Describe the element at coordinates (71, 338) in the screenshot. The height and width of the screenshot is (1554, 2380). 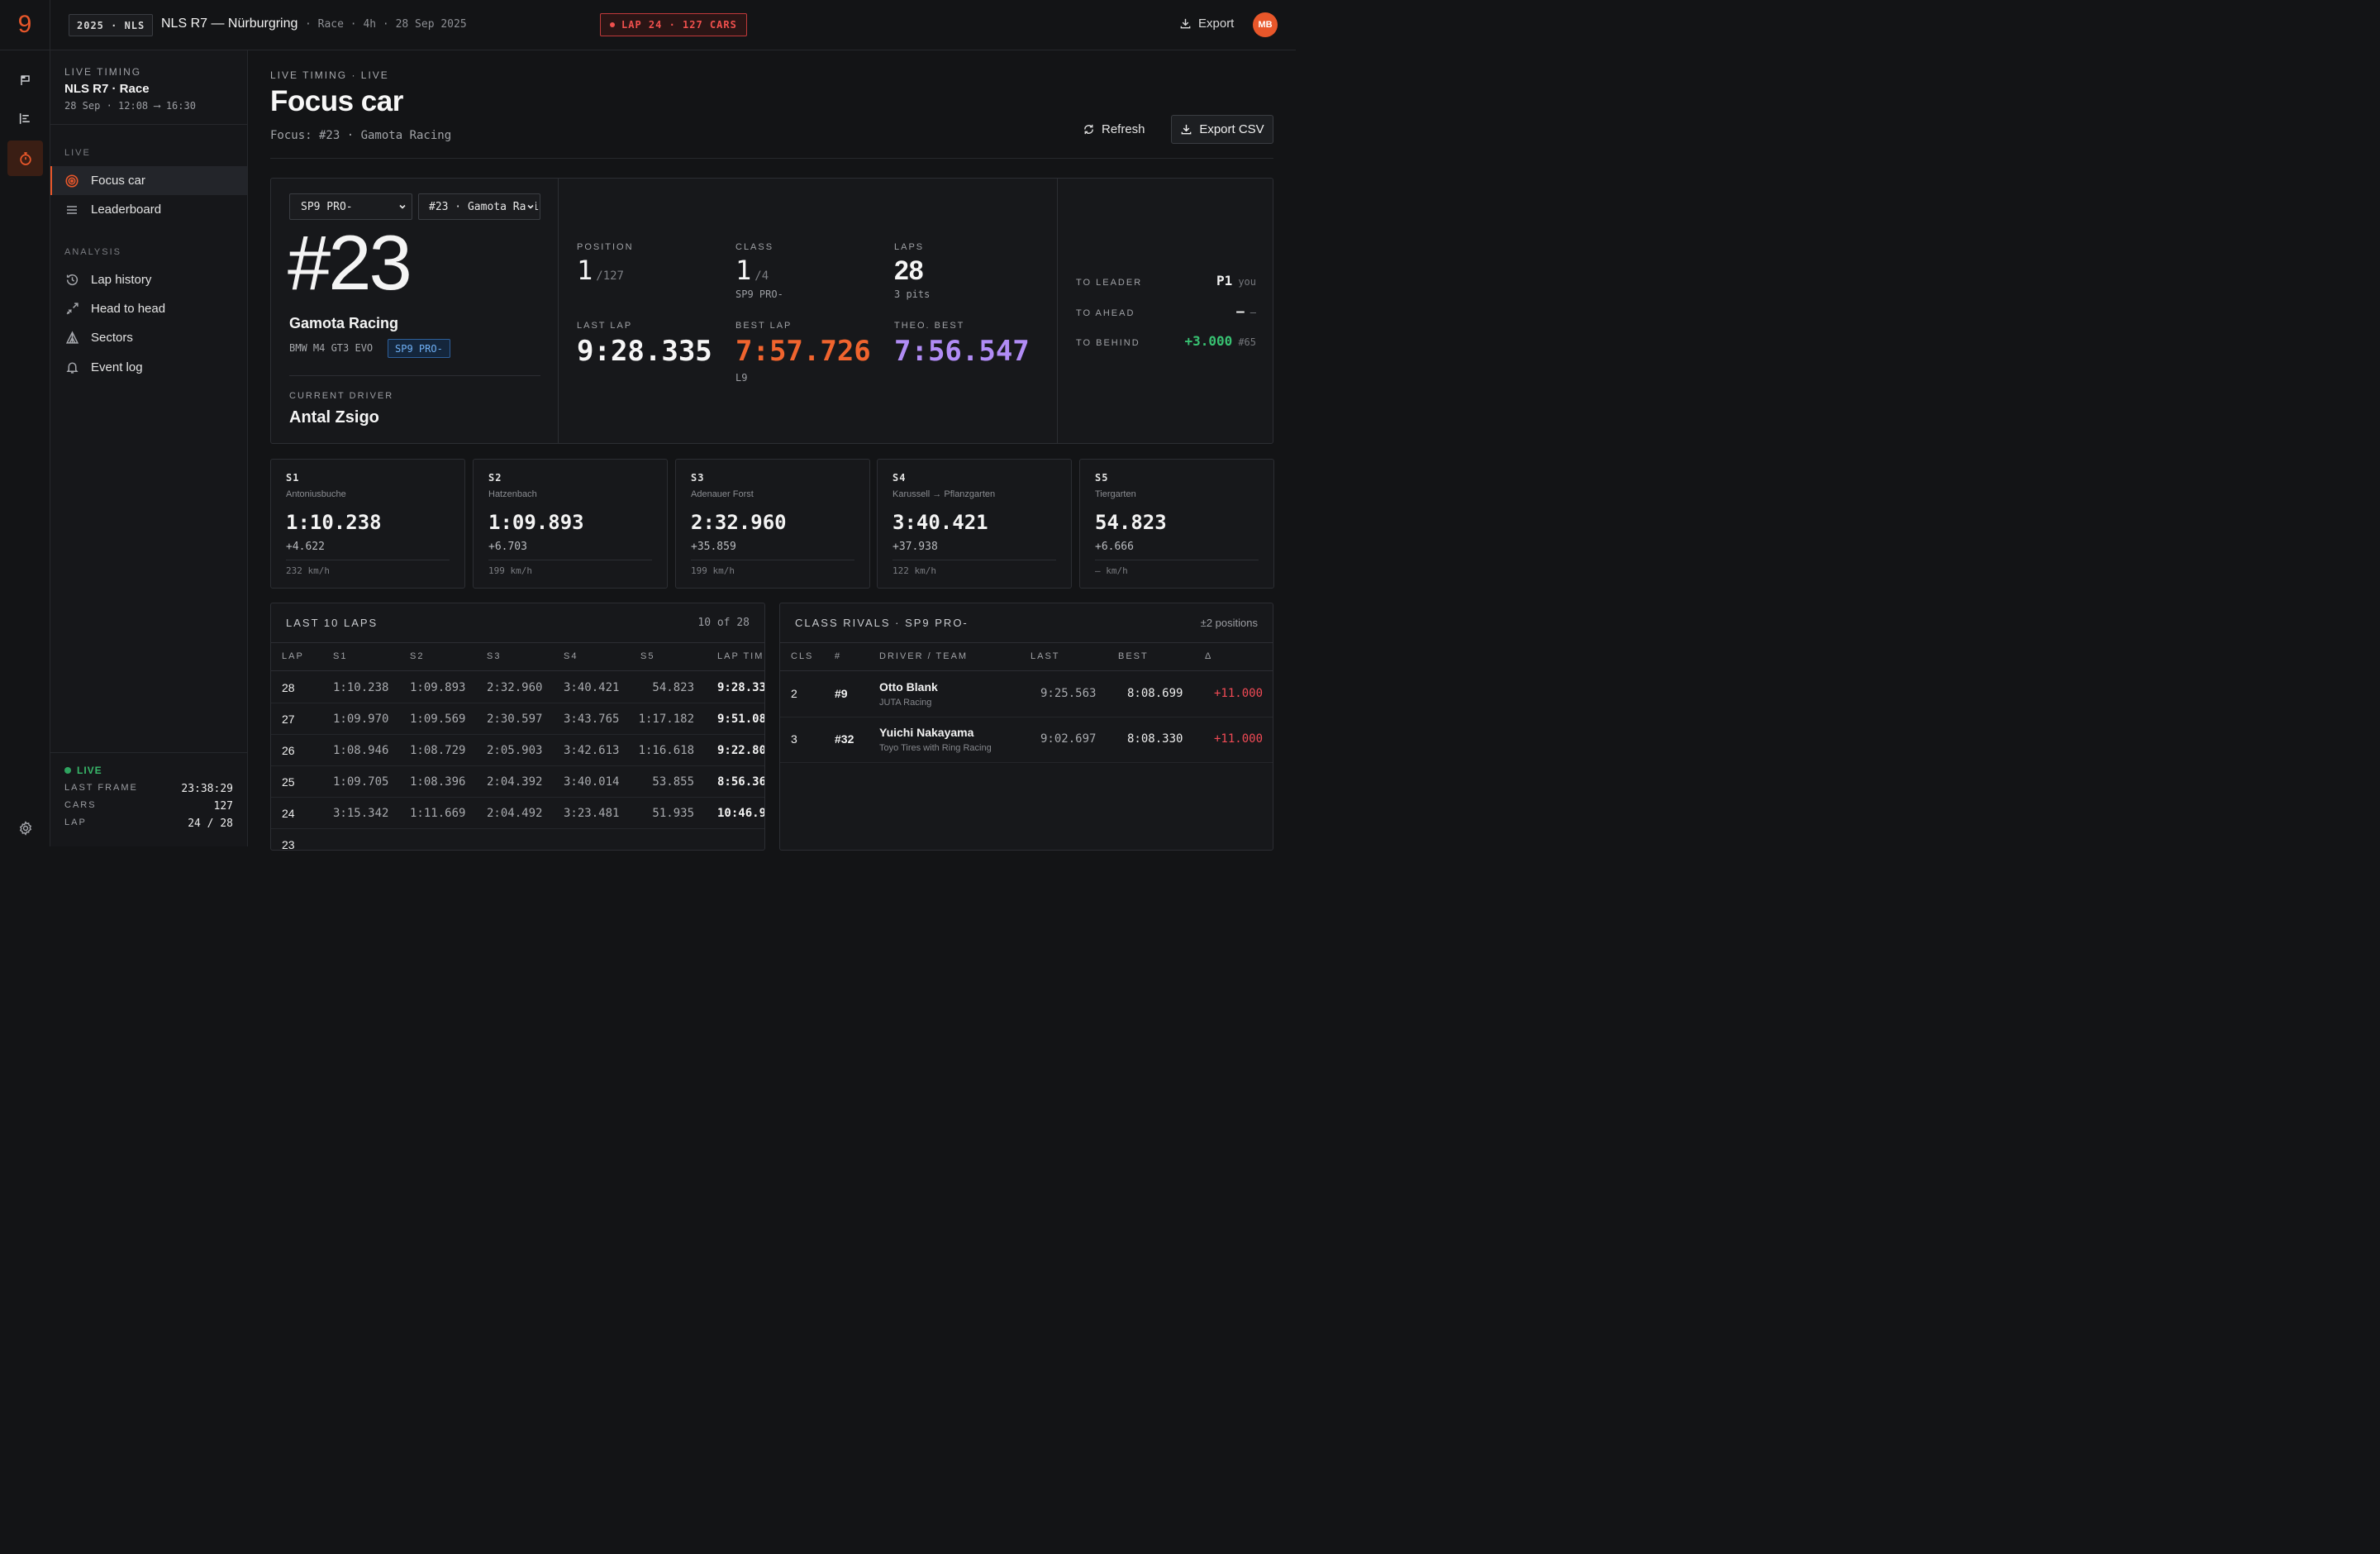
I see `sectors-icon` at that location.